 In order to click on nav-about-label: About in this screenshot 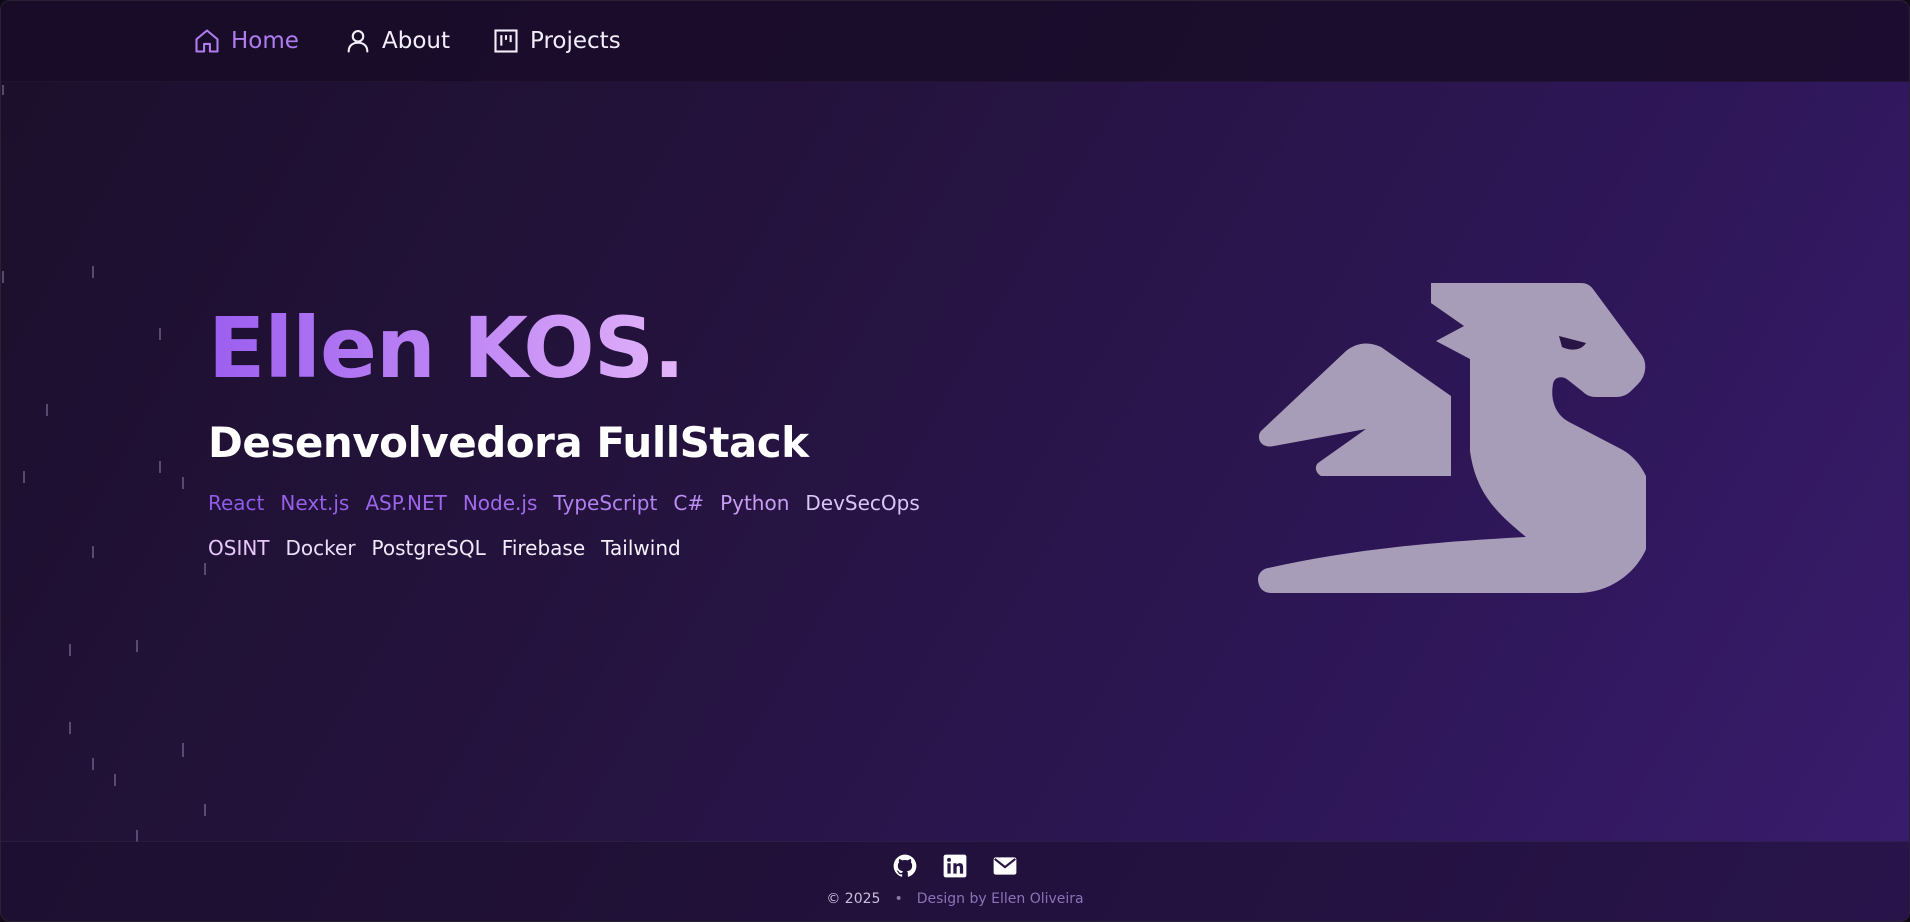, I will do `click(416, 41)`.